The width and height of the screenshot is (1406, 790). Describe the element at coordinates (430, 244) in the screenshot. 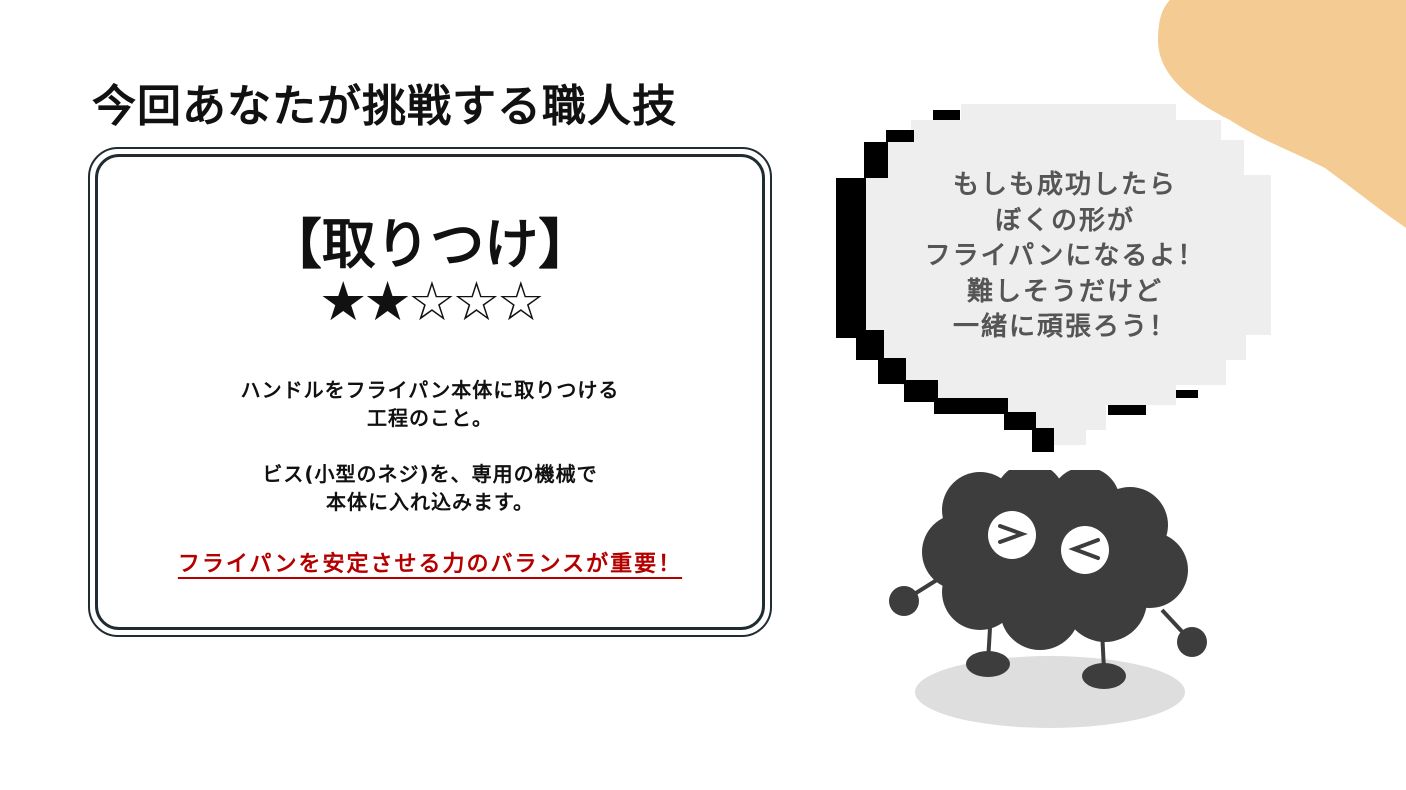

I see `skill-name: 【取りつけ】` at that location.